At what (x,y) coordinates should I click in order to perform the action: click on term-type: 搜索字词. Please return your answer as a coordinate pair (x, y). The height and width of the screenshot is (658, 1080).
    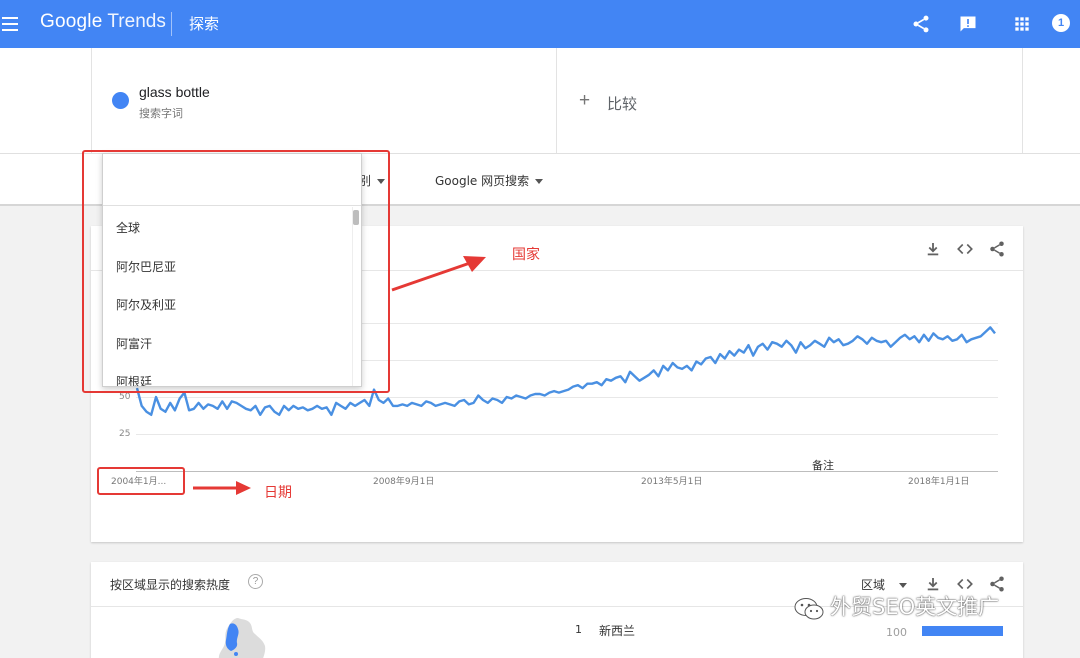
    Looking at the image, I should click on (161, 113).